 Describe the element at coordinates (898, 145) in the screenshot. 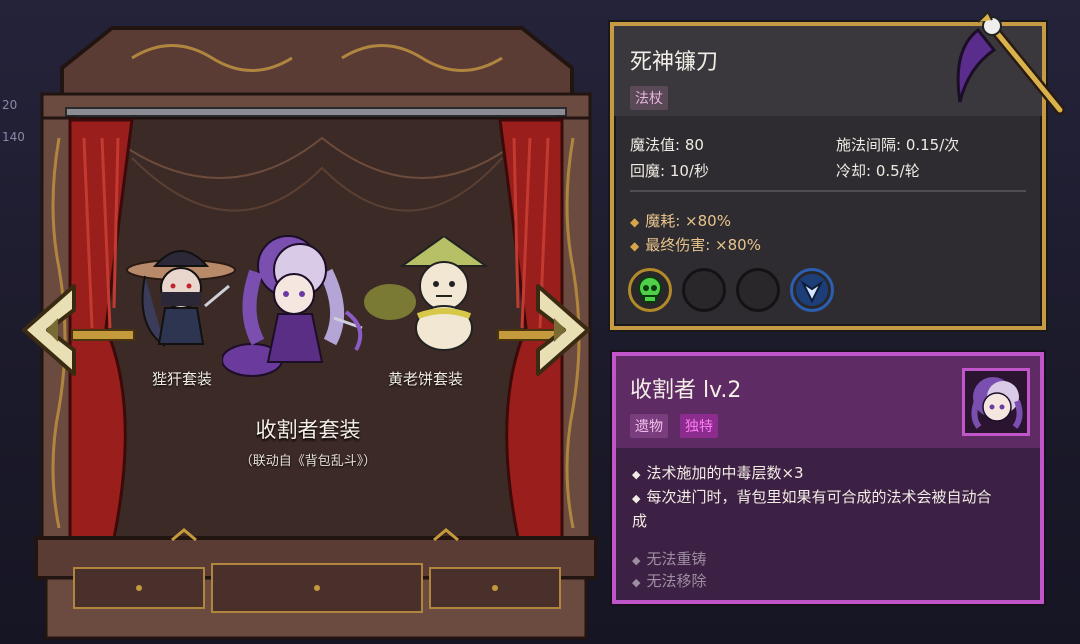

I see `stat-cast-interval: 施法间隔: 0.15/次` at that location.